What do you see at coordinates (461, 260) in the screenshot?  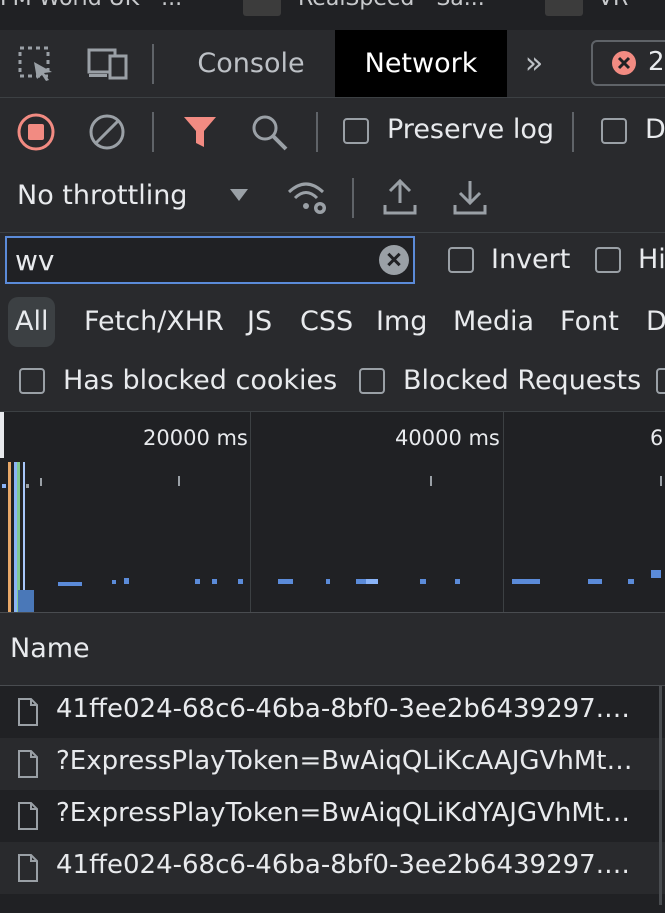 I see `invert-checkbox` at bounding box center [461, 260].